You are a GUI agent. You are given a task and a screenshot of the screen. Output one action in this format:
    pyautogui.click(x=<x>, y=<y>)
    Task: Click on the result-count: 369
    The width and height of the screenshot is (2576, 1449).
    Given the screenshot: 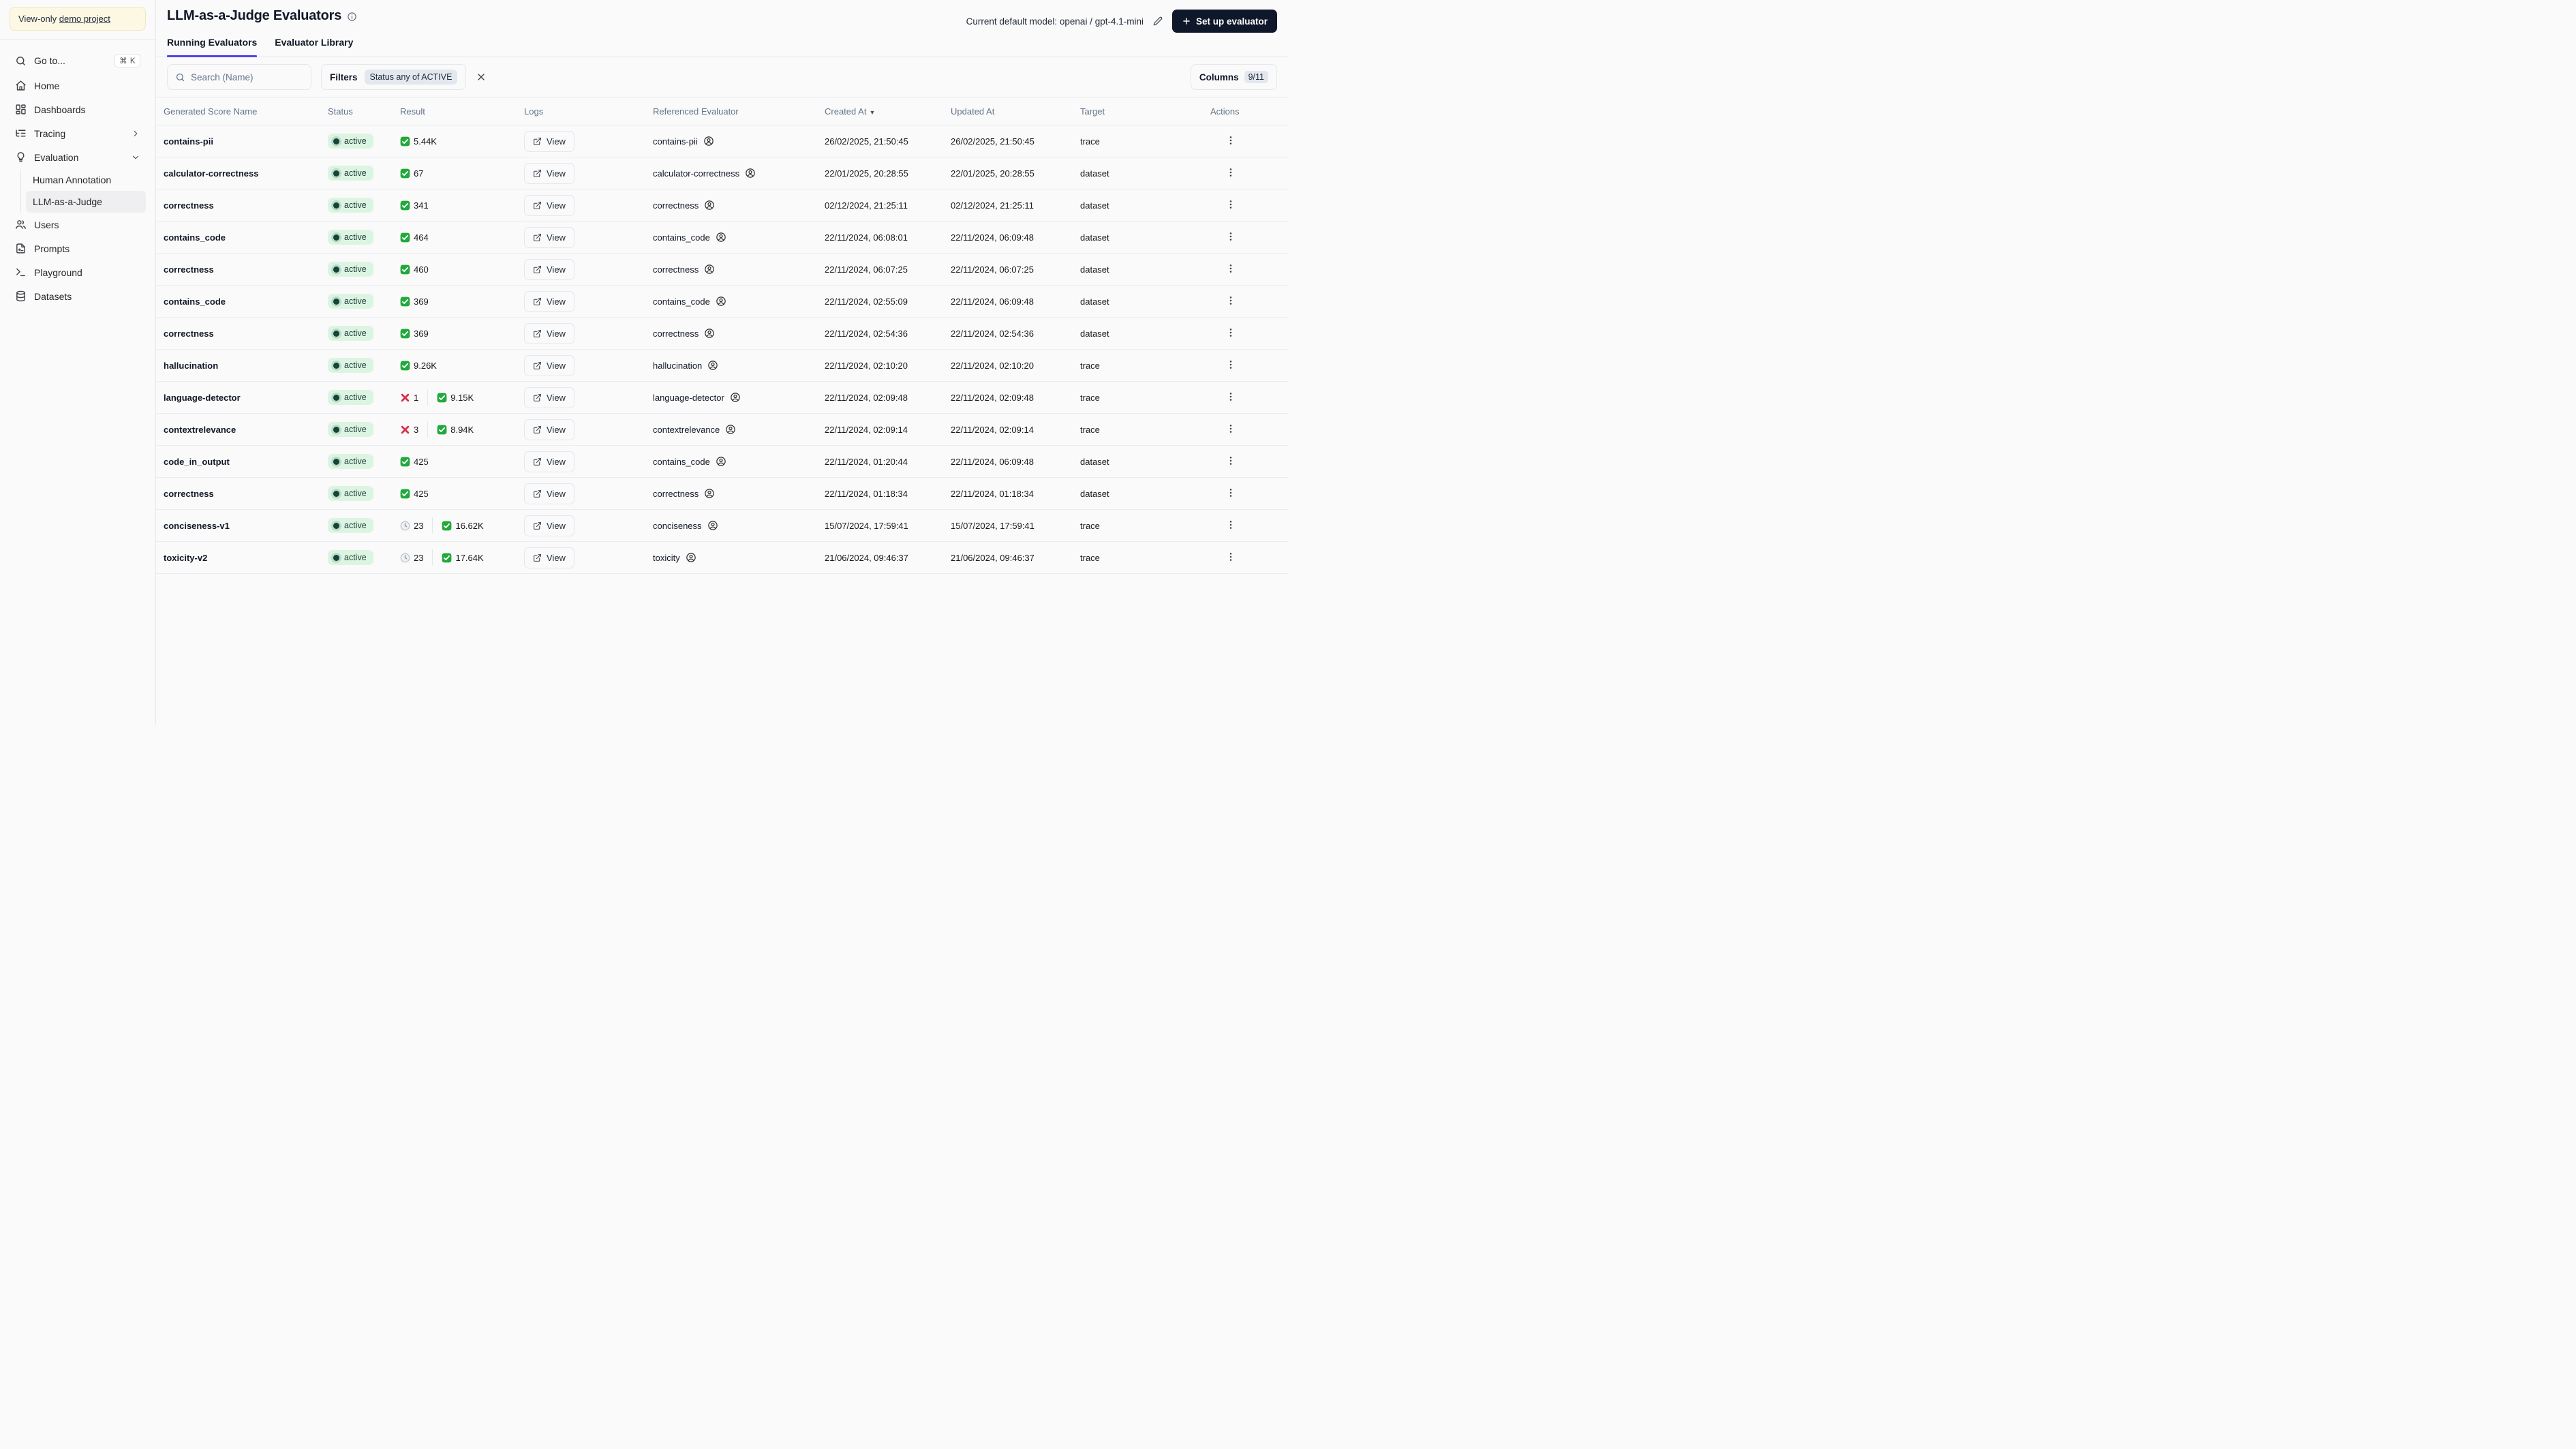 What is the action you would take?
    pyautogui.click(x=421, y=333)
    